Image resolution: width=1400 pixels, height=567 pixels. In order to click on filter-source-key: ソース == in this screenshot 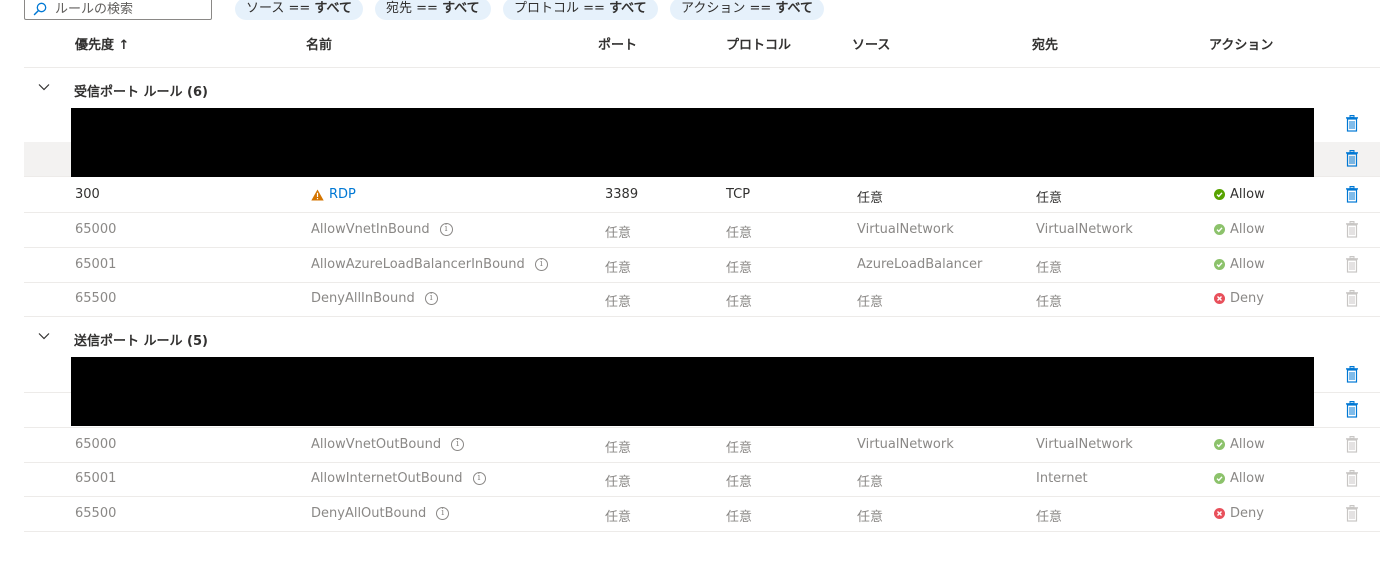, I will do `click(278, 8)`.